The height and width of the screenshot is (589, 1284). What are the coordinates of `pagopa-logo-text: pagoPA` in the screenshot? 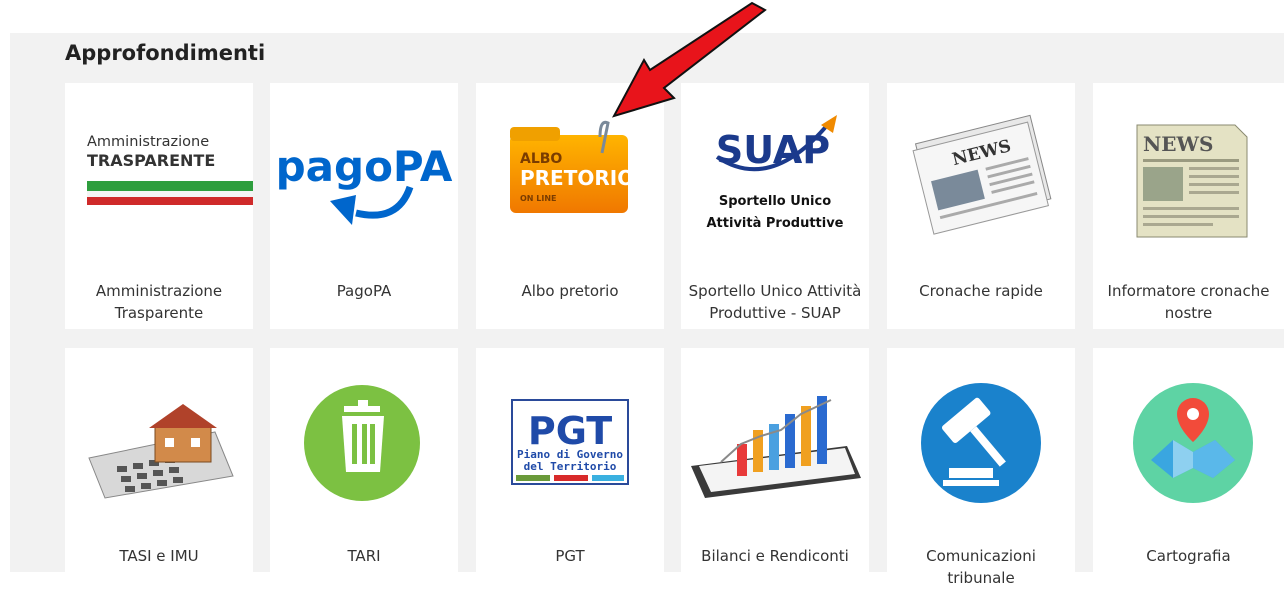 It's located at (364, 166).